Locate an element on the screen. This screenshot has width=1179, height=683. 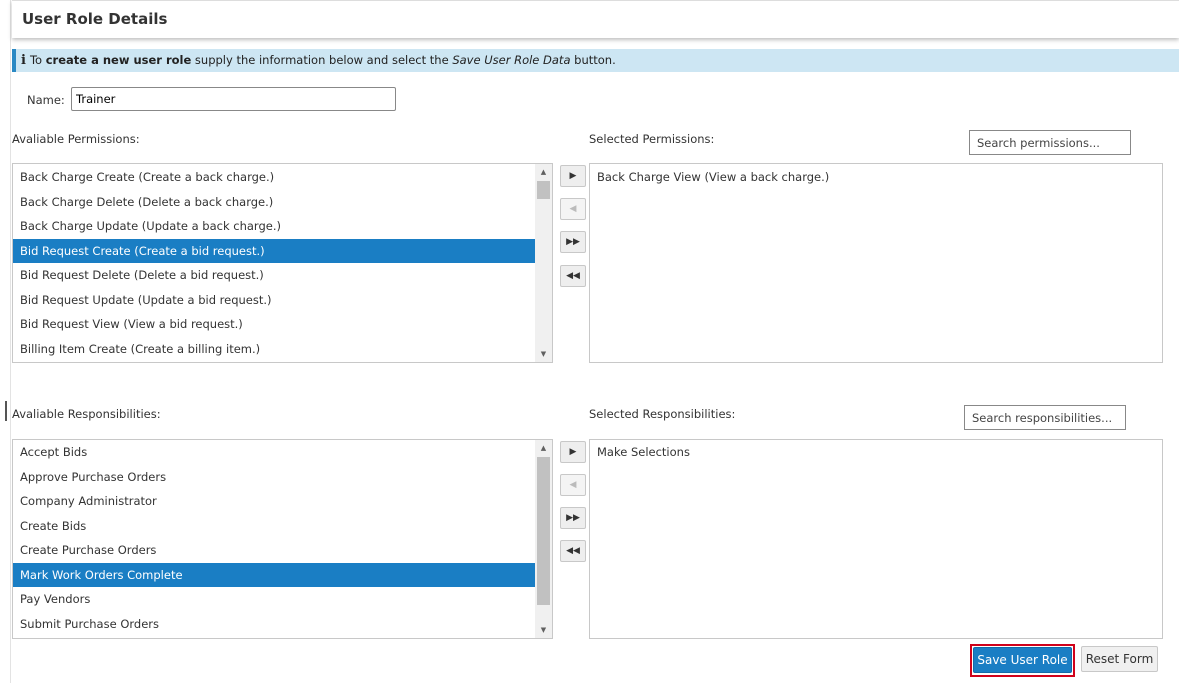
list-item: Accept Bids is located at coordinates (274, 452).